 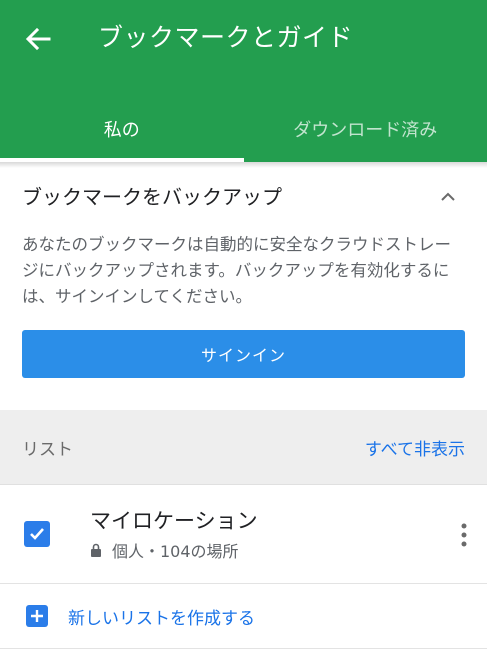 I want to click on backup-heading: ブックマークをバックアップ, so click(x=243, y=197).